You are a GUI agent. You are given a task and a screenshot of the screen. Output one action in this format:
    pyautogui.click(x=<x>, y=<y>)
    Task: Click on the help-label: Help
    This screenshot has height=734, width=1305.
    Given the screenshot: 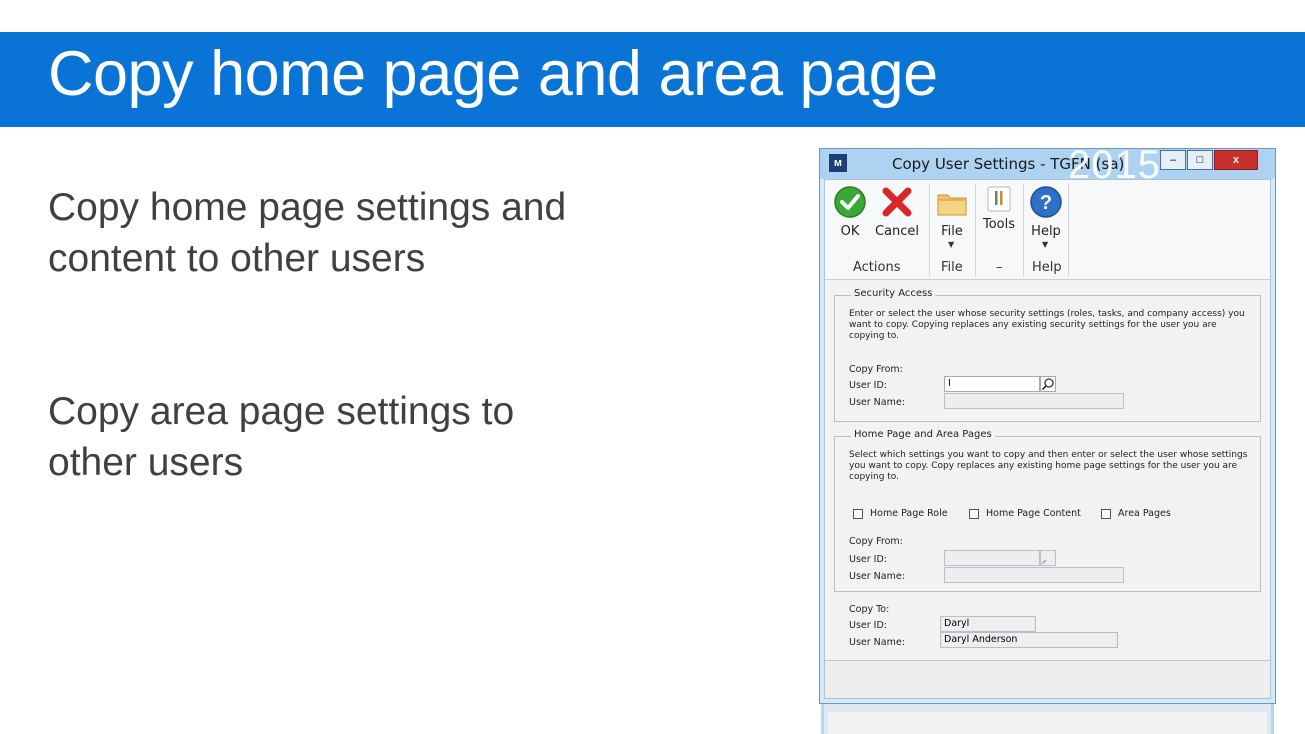 What is the action you would take?
    pyautogui.click(x=1046, y=231)
    